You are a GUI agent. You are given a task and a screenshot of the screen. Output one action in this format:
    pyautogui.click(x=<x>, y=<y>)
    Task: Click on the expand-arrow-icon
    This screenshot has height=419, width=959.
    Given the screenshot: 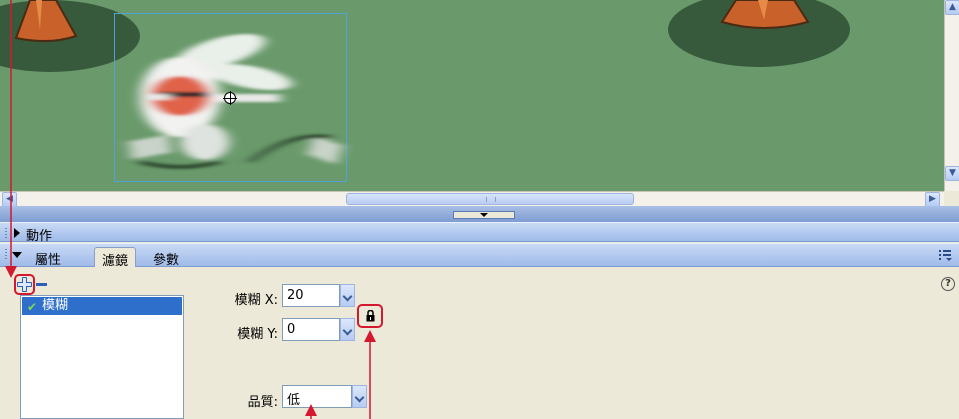 What is the action you would take?
    pyautogui.click(x=17, y=233)
    